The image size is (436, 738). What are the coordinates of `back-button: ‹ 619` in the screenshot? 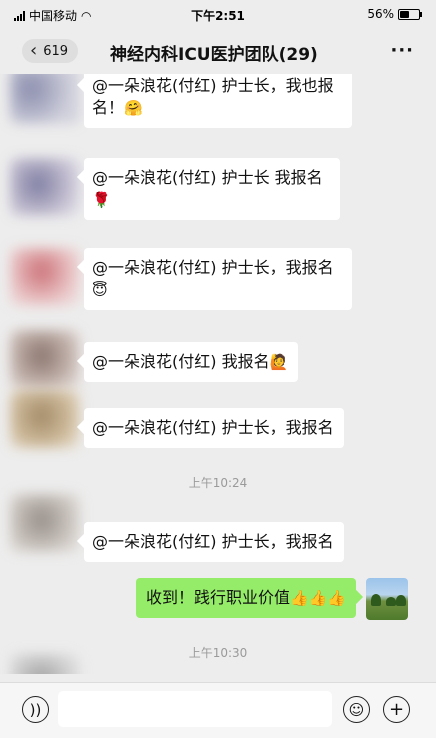 It's located at (50, 51).